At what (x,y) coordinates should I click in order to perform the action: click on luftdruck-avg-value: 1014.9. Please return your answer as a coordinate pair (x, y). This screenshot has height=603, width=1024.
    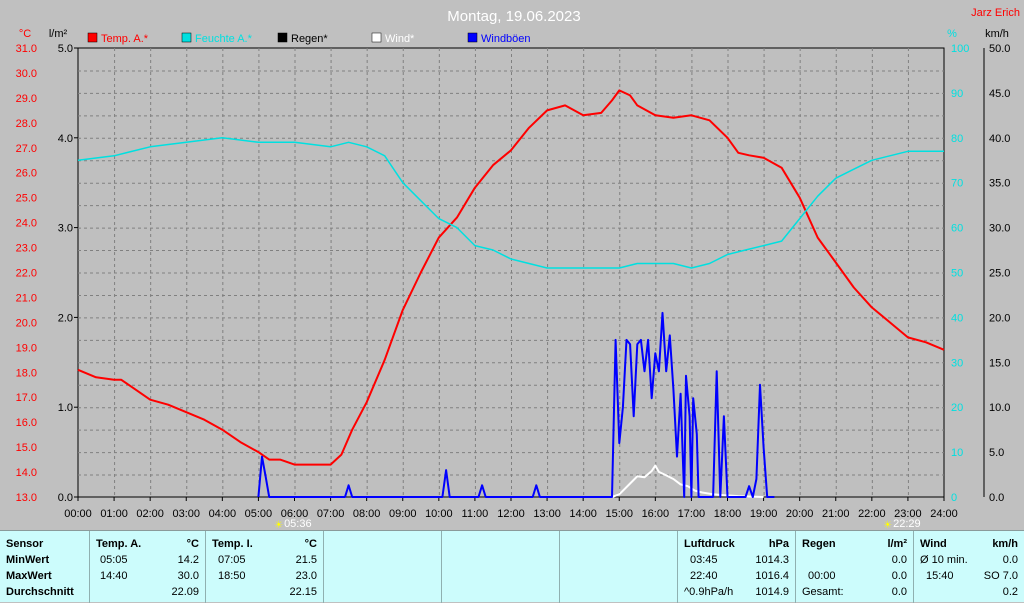
    Looking at the image, I should click on (772, 592).